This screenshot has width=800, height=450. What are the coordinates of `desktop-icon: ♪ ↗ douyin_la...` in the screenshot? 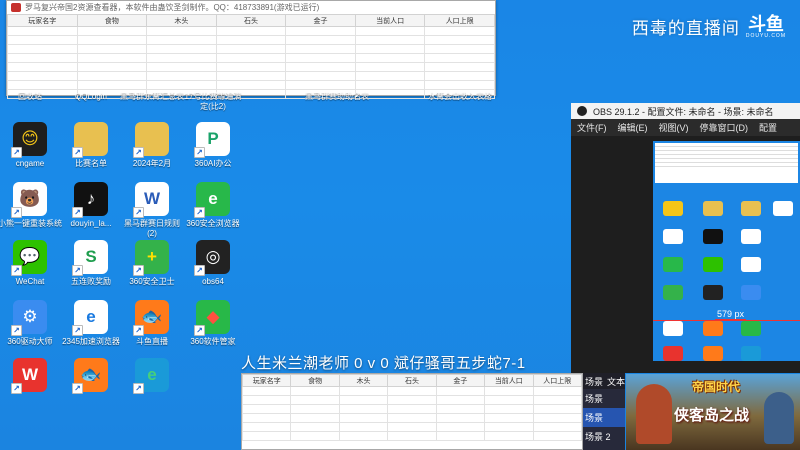 It's located at (91, 205).